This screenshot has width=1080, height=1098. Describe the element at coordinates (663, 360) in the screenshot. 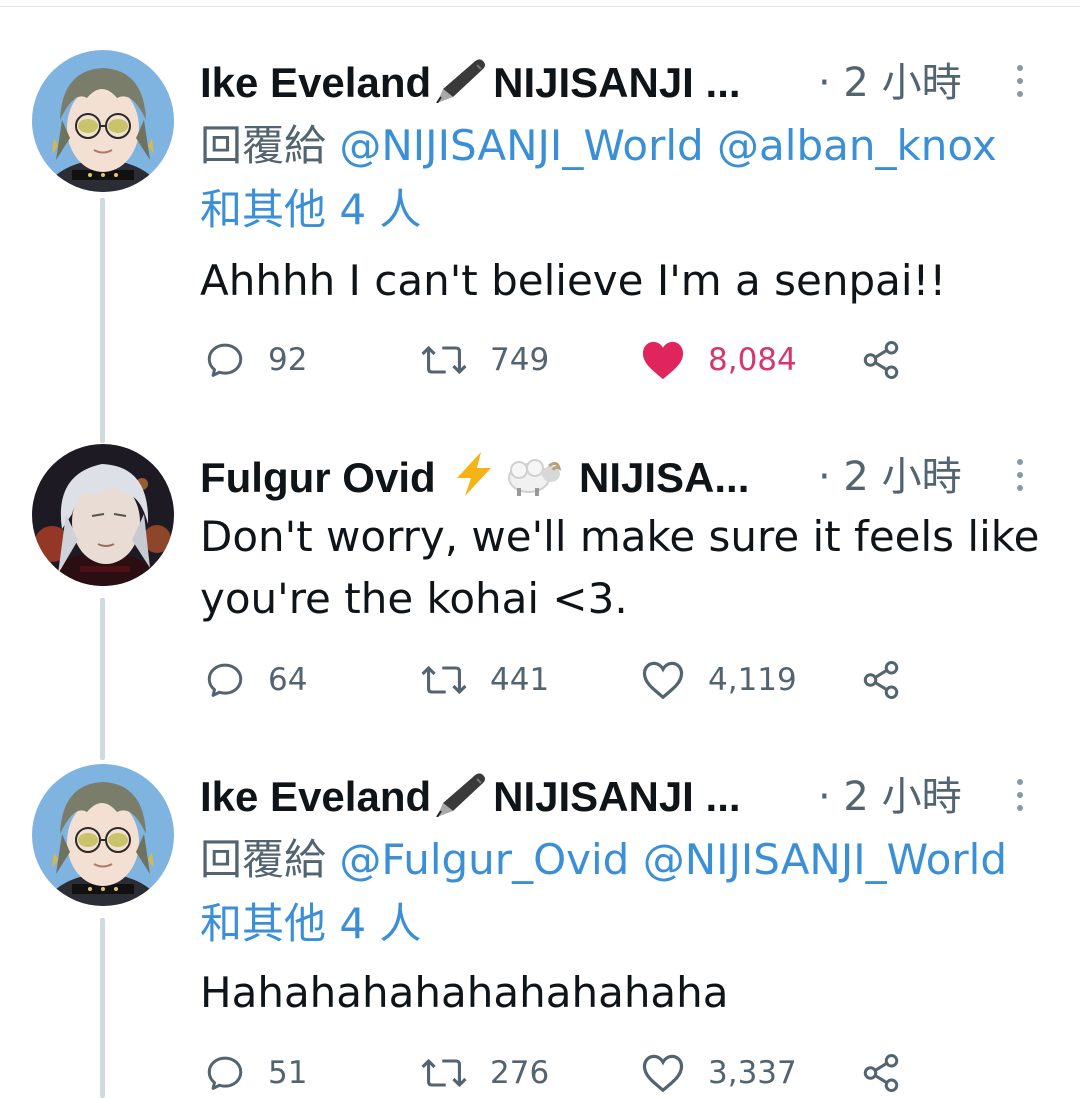

I see `heart-filled-icon` at that location.